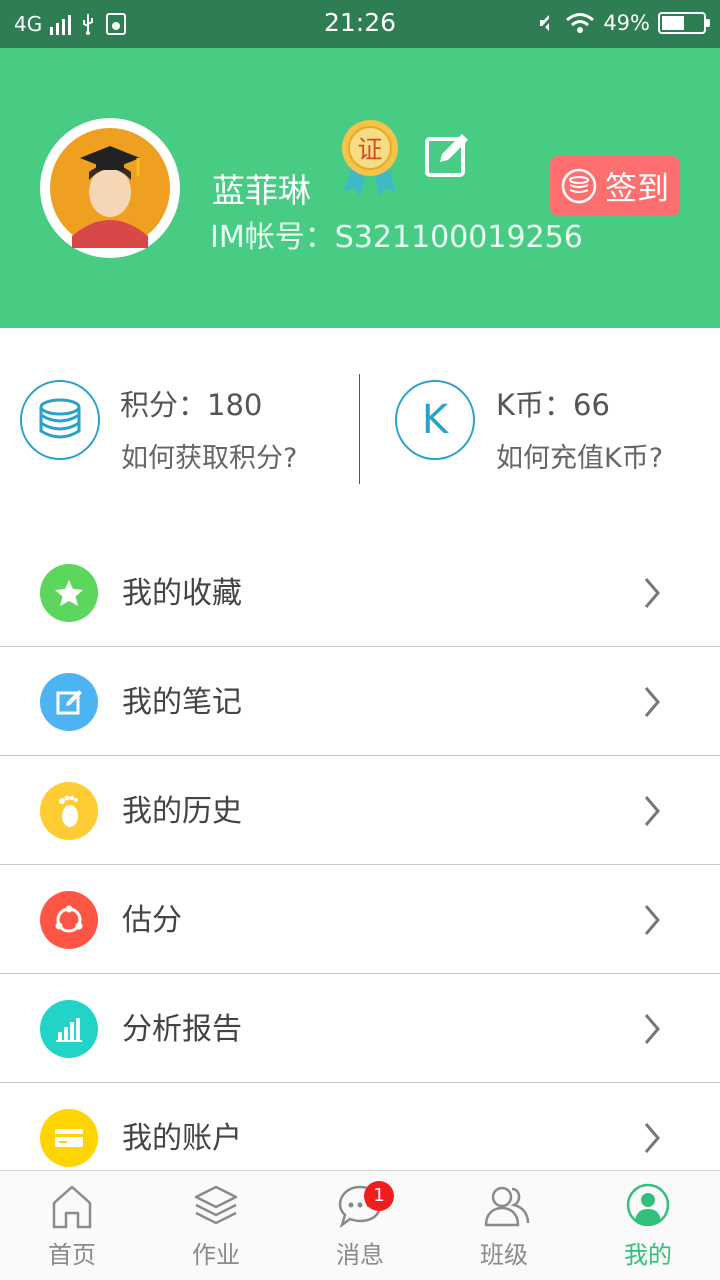 This screenshot has height=1280, width=720. What do you see at coordinates (69, 1138) in the screenshot?
I see `card-icon` at bounding box center [69, 1138].